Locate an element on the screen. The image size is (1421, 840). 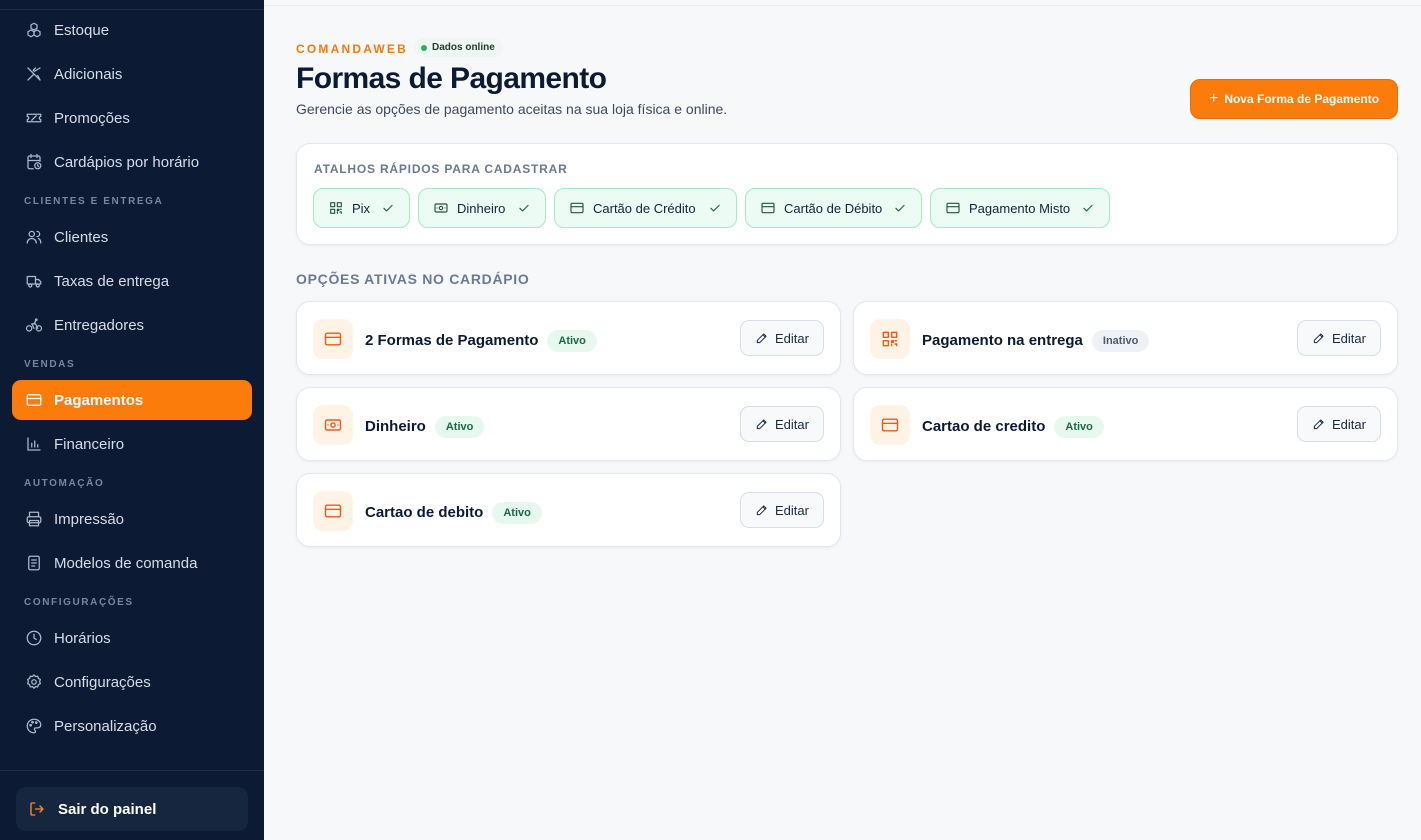
sidebar-item-financeiro: Financeiro is located at coordinates (132, 444).